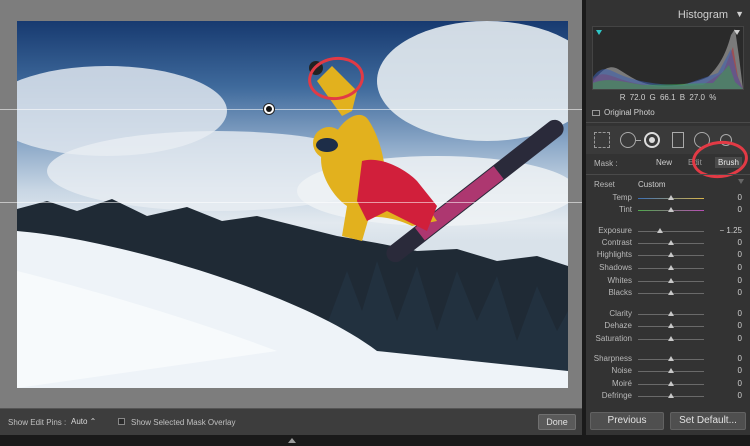 The image size is (750, 446). I want to click on slider-label: Saturation, so click(613, 338).